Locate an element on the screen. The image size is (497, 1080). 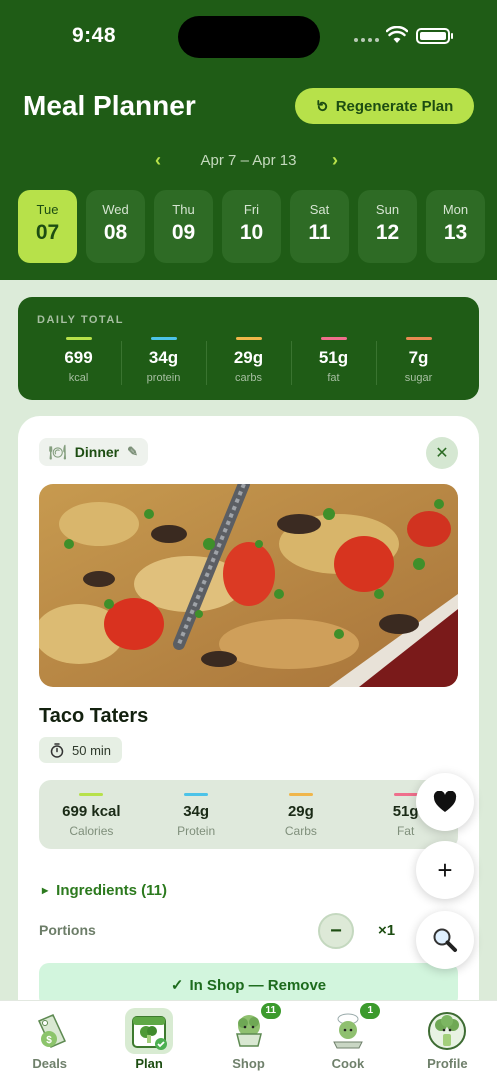
heart-icon is located at coordinates (445, 801).